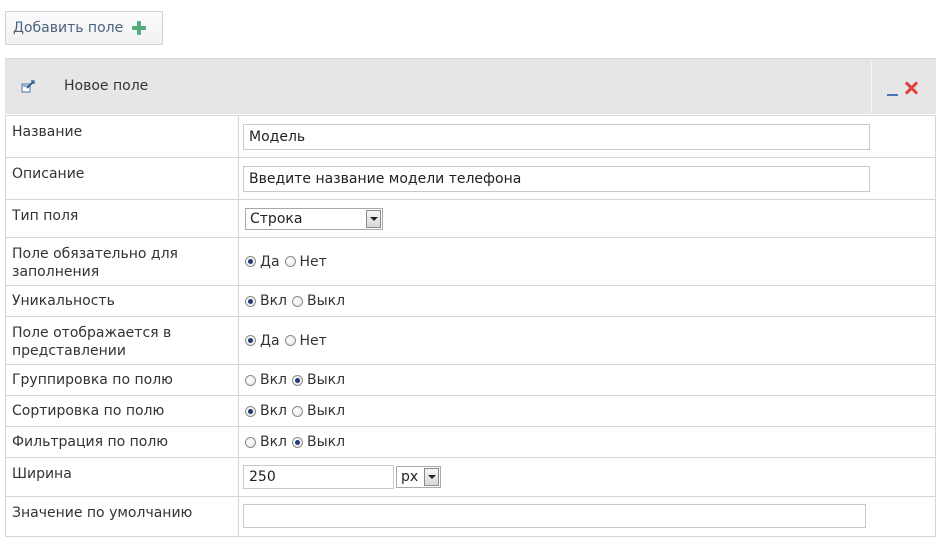 The width and height of the screenshot is (936, 554). I want to click on table-row: Поле обязательно для заполнения Да Нет, so click(470, 261).